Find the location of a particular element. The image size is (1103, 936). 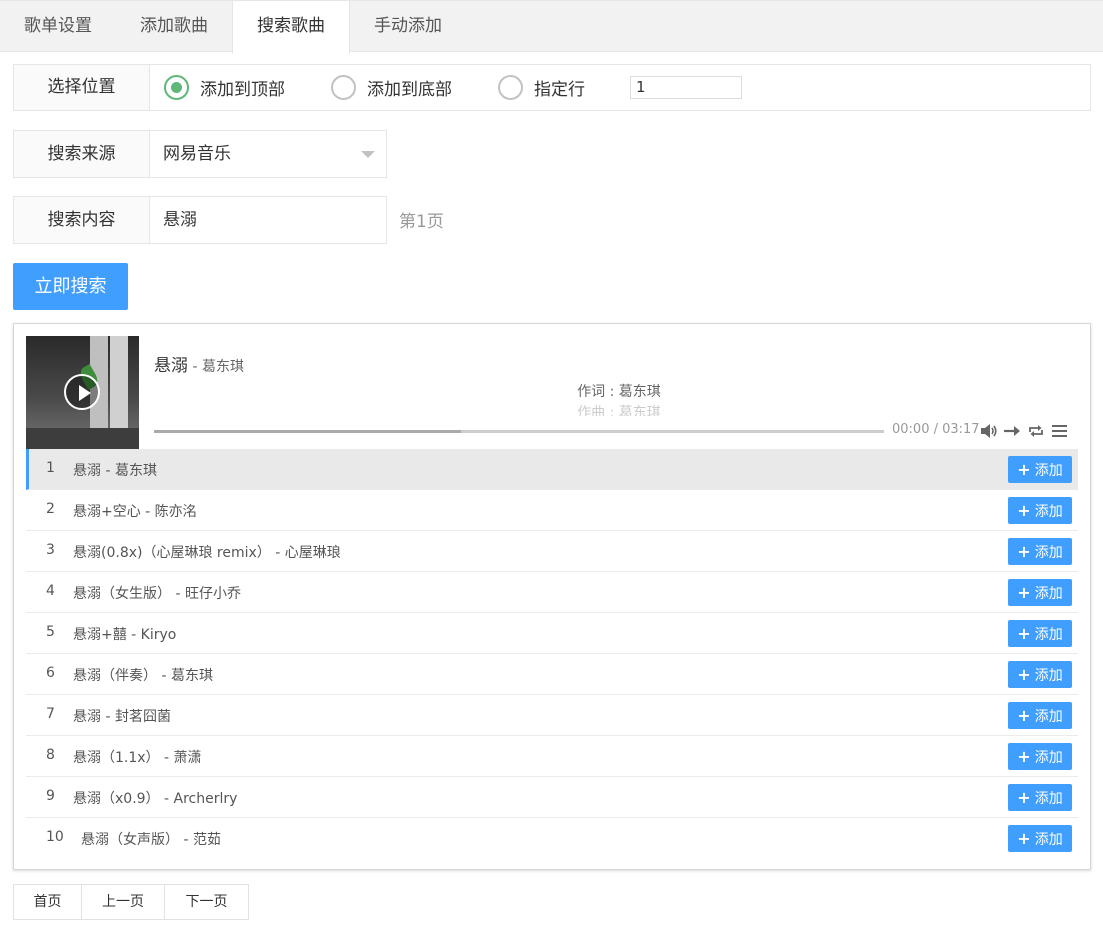

radio-add-to-top: 添加到顶部 is located at coordinates (224, 87).